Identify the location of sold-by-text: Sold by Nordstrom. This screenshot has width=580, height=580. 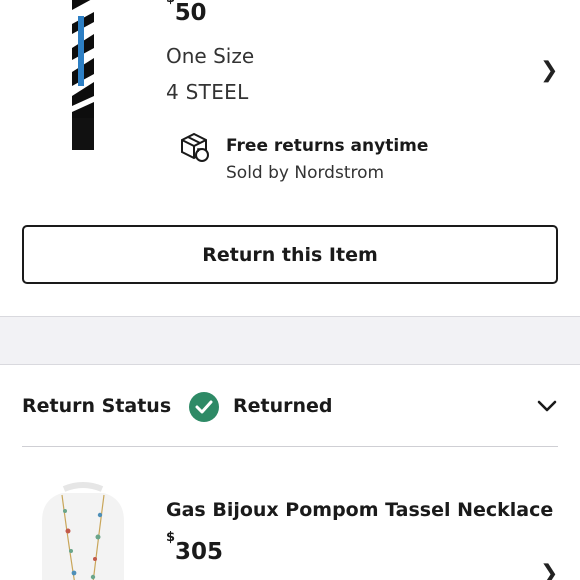
(305, 173).